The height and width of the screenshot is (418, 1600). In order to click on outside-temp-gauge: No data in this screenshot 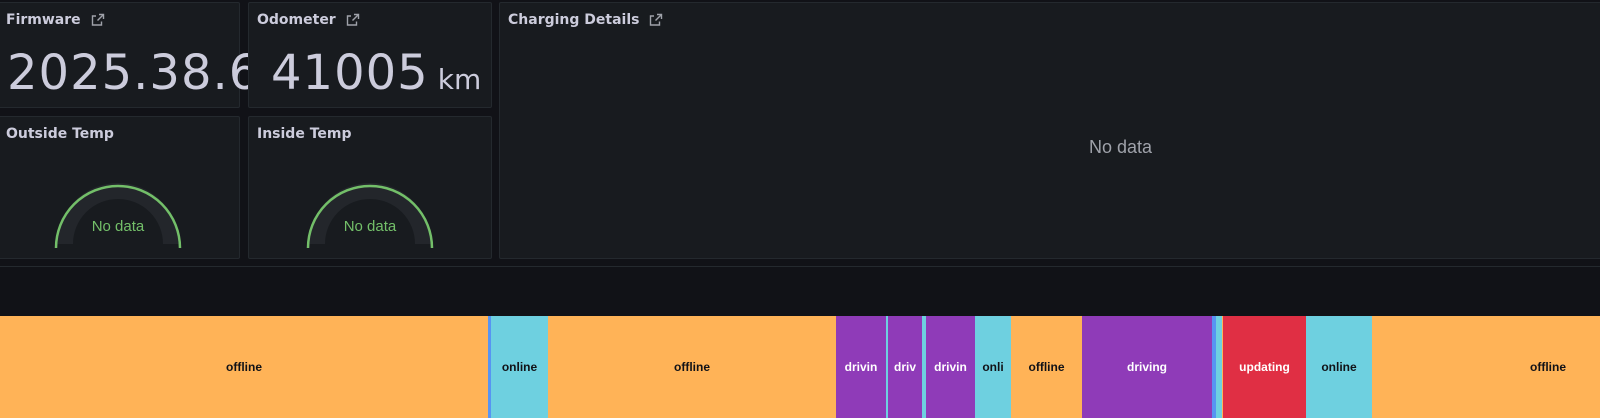, I will do `click(118, 206)`.